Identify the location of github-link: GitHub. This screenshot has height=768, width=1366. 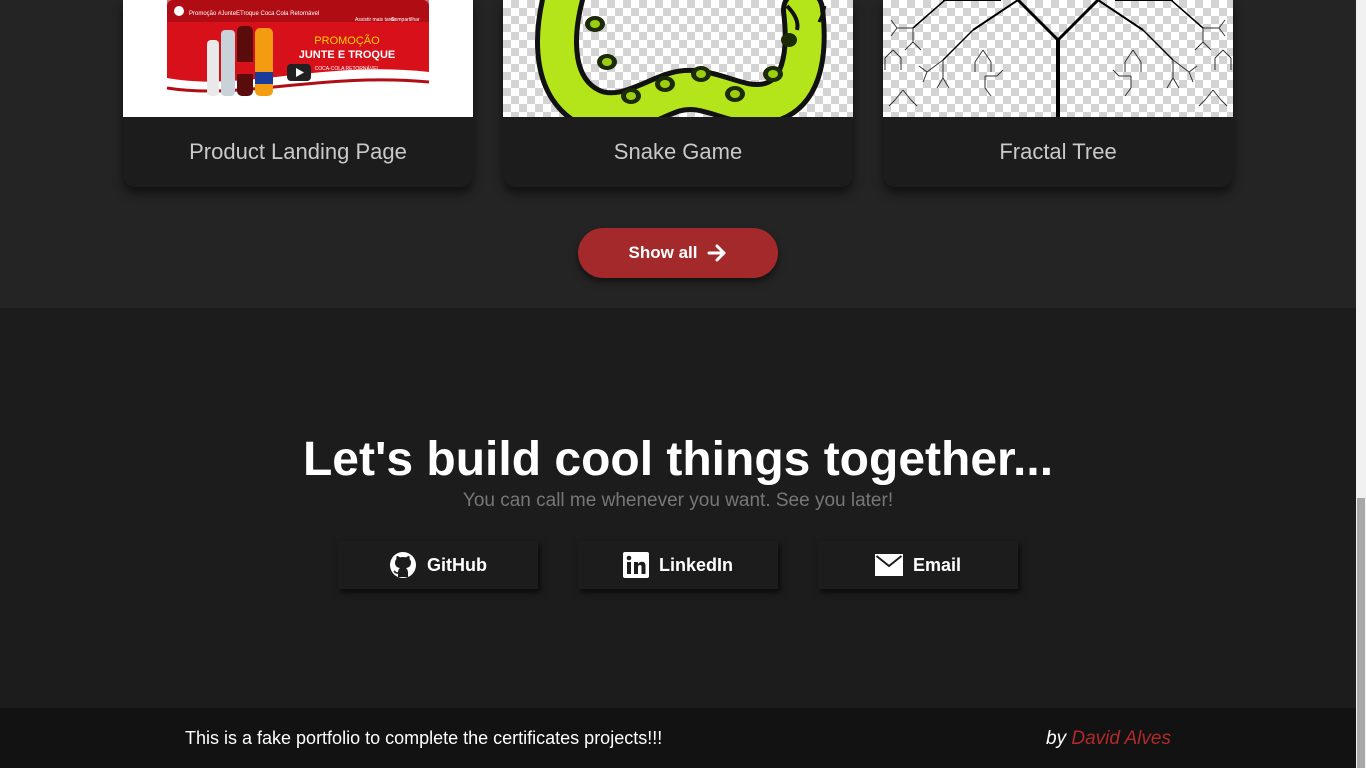
(438, 565).